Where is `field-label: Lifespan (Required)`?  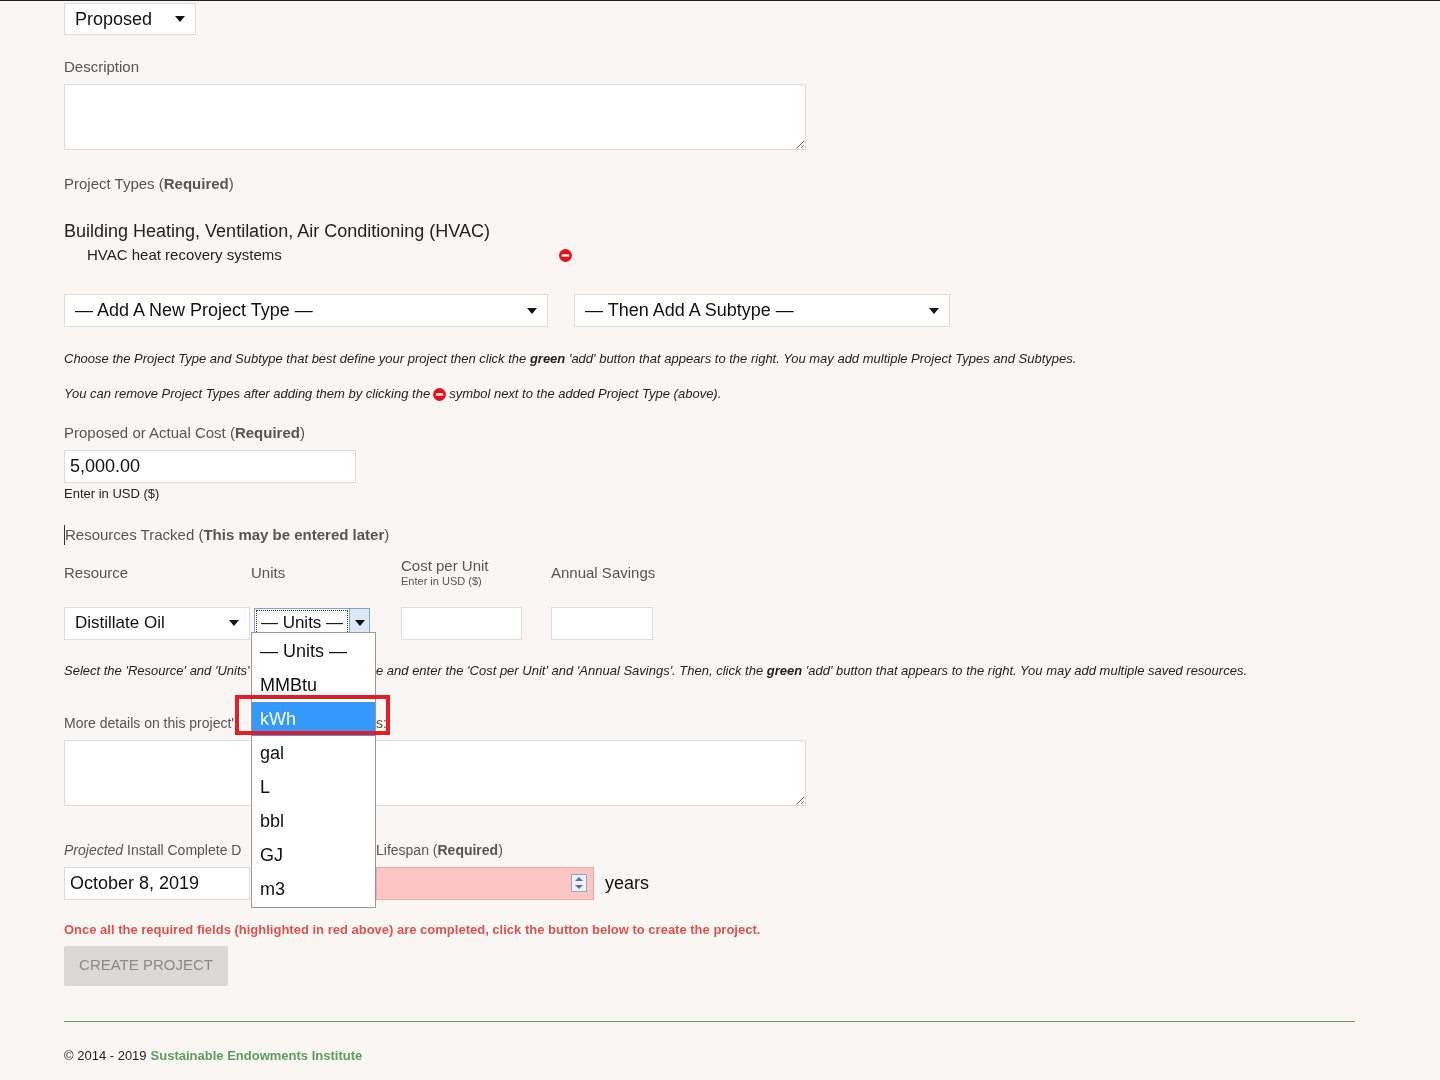
field-label: Lifespan (Required) is located at coordinates (439, 850).